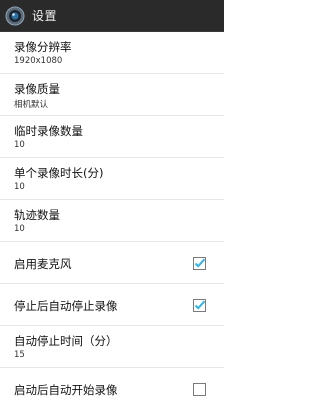  Describe the element at coordinates (112, 179) in the screenshot. I see `setting-single-video-duration: 单个录像时长(分) 10` at that location.